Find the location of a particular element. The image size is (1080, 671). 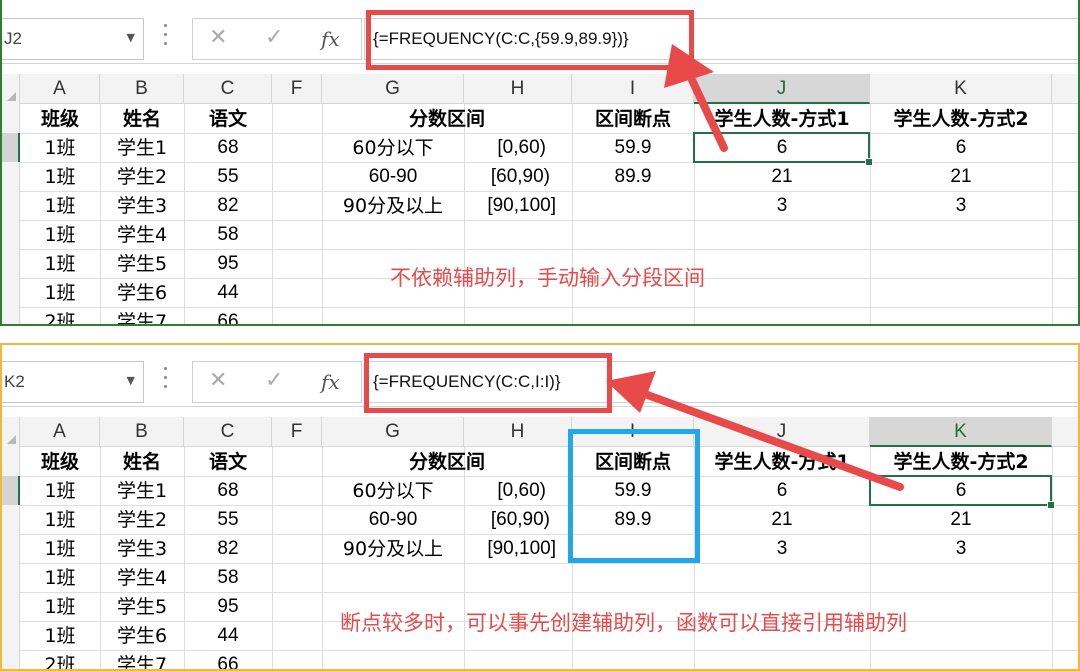

name-box: J2 ▼ is located at coordinates (73, 39).